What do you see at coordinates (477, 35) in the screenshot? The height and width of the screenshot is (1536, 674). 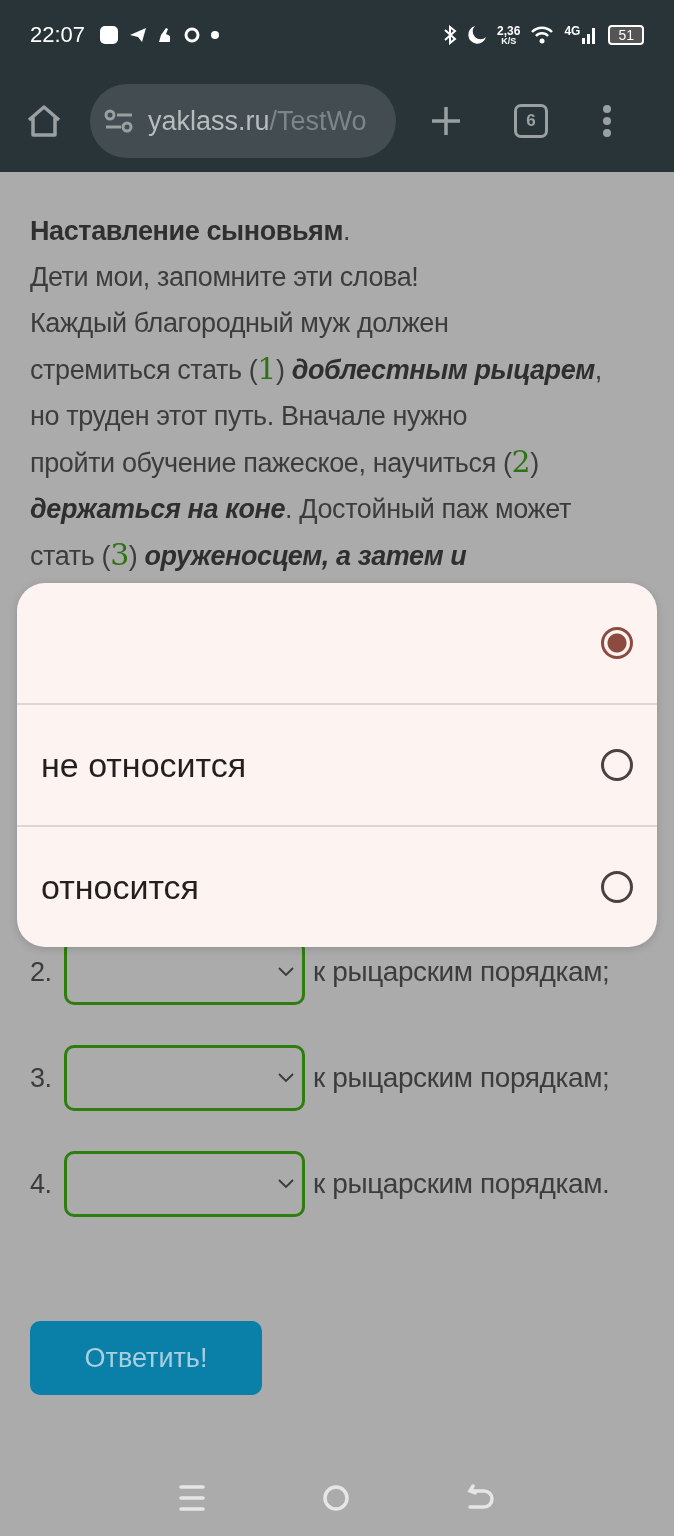 I see `moon-icon` at bounding box center [477, 35].